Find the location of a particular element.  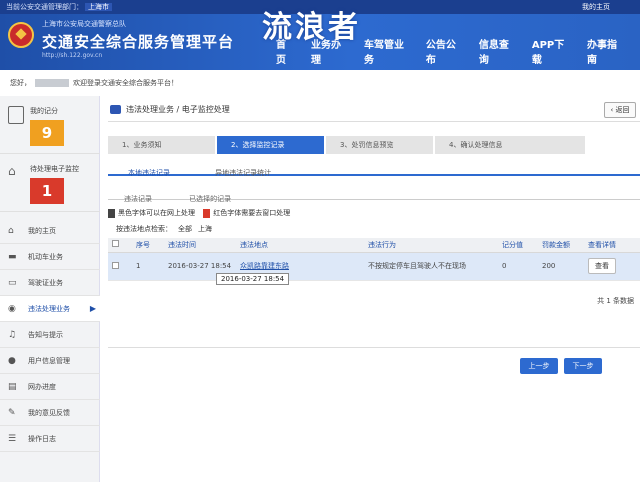

step-progress: 1、业务须知 2、选择监控记录 3、处罚信息预览 4、确认处理信息 is located at coordinates (374, 145).